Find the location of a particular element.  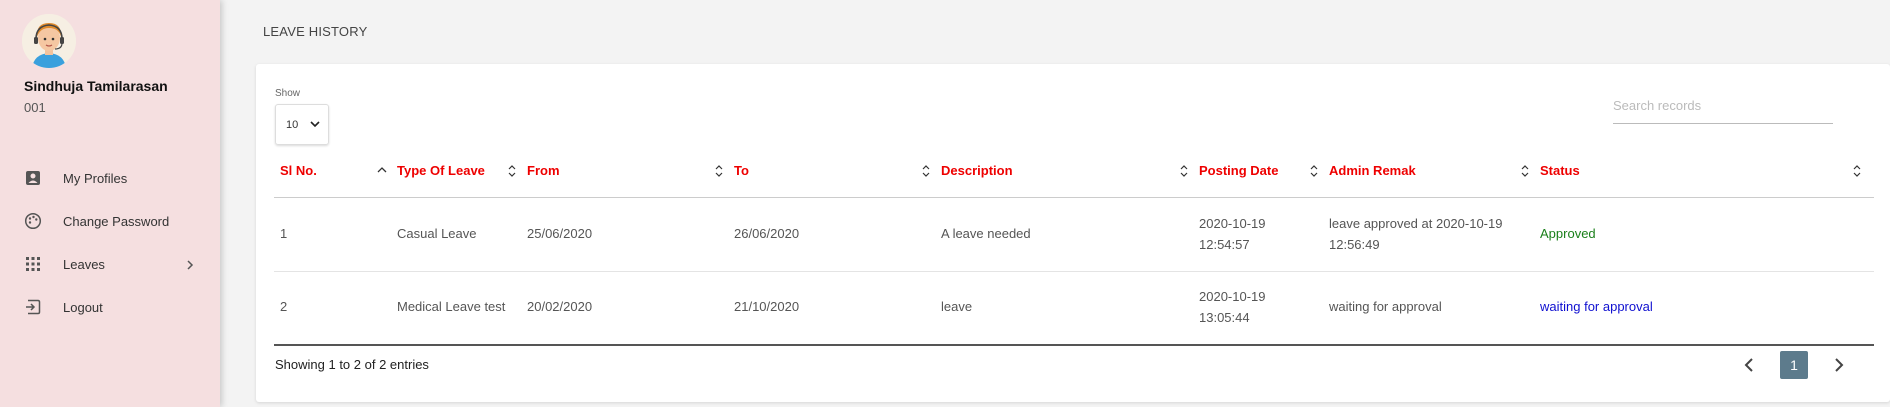

cell-sl-no: 1 is located at coordinates (284, 233).